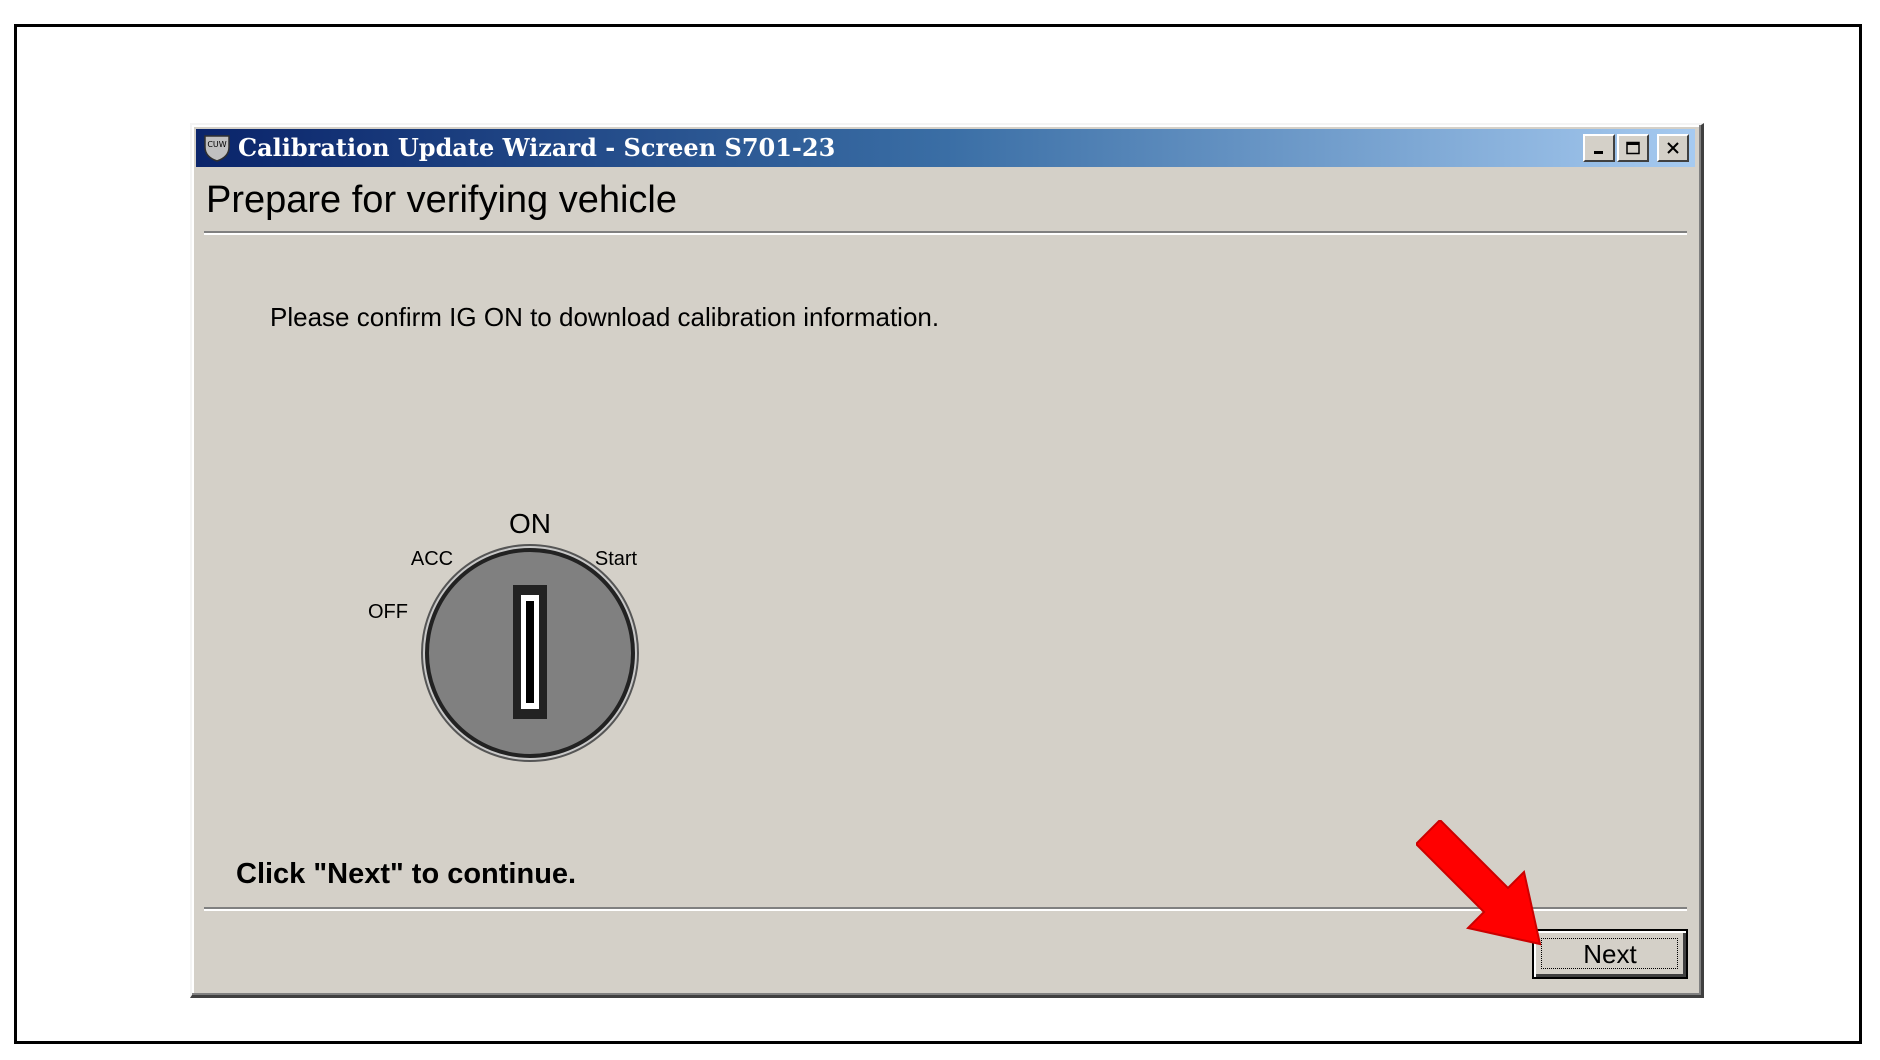 The image size is (1880, 1060). What do you see at coordinates (441, 200) in the screenshot?
I see `page-title: Prepare for verifying vehicle` at bounding box center [441, 200].